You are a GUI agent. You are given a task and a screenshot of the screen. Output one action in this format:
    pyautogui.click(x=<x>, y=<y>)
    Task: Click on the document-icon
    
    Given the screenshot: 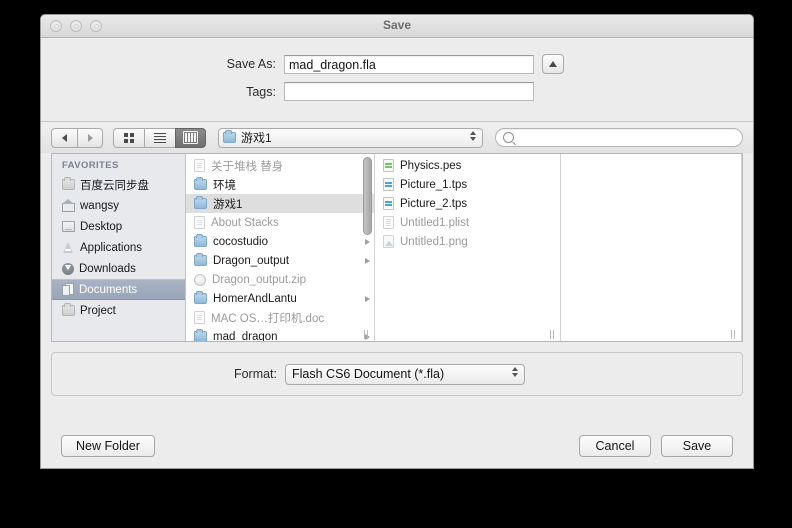 What is the action you would take?
    pyautogui.click(x=199, y=222)
    